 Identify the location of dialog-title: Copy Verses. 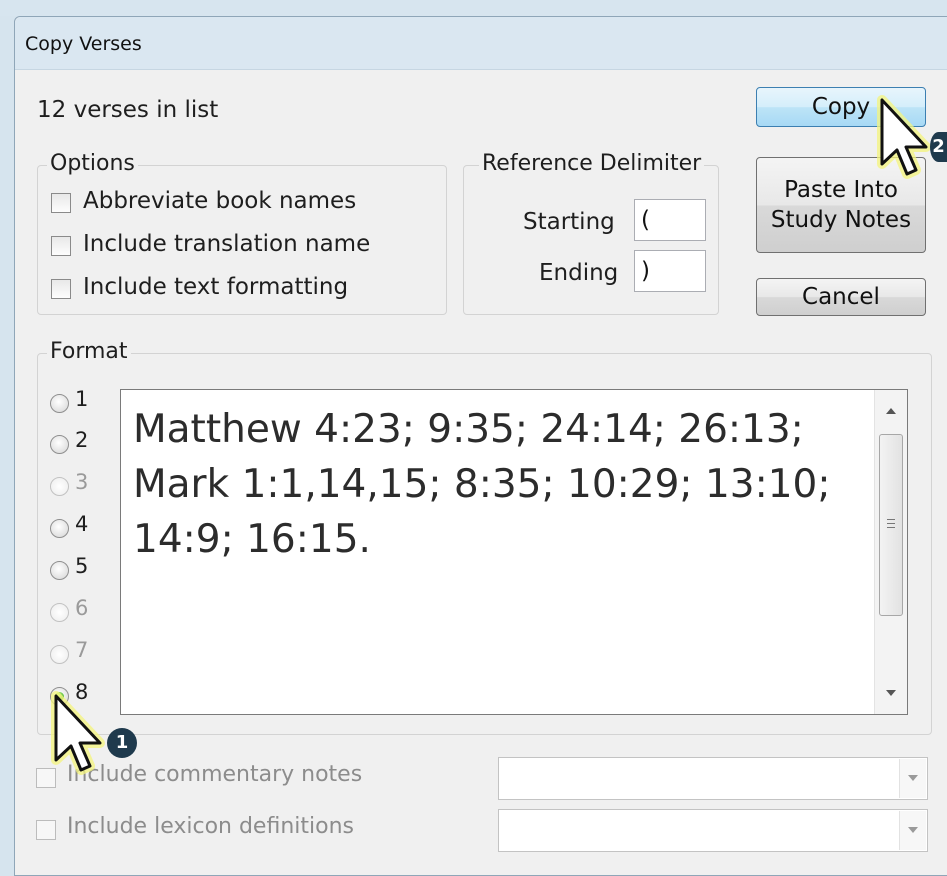
(83, 44).